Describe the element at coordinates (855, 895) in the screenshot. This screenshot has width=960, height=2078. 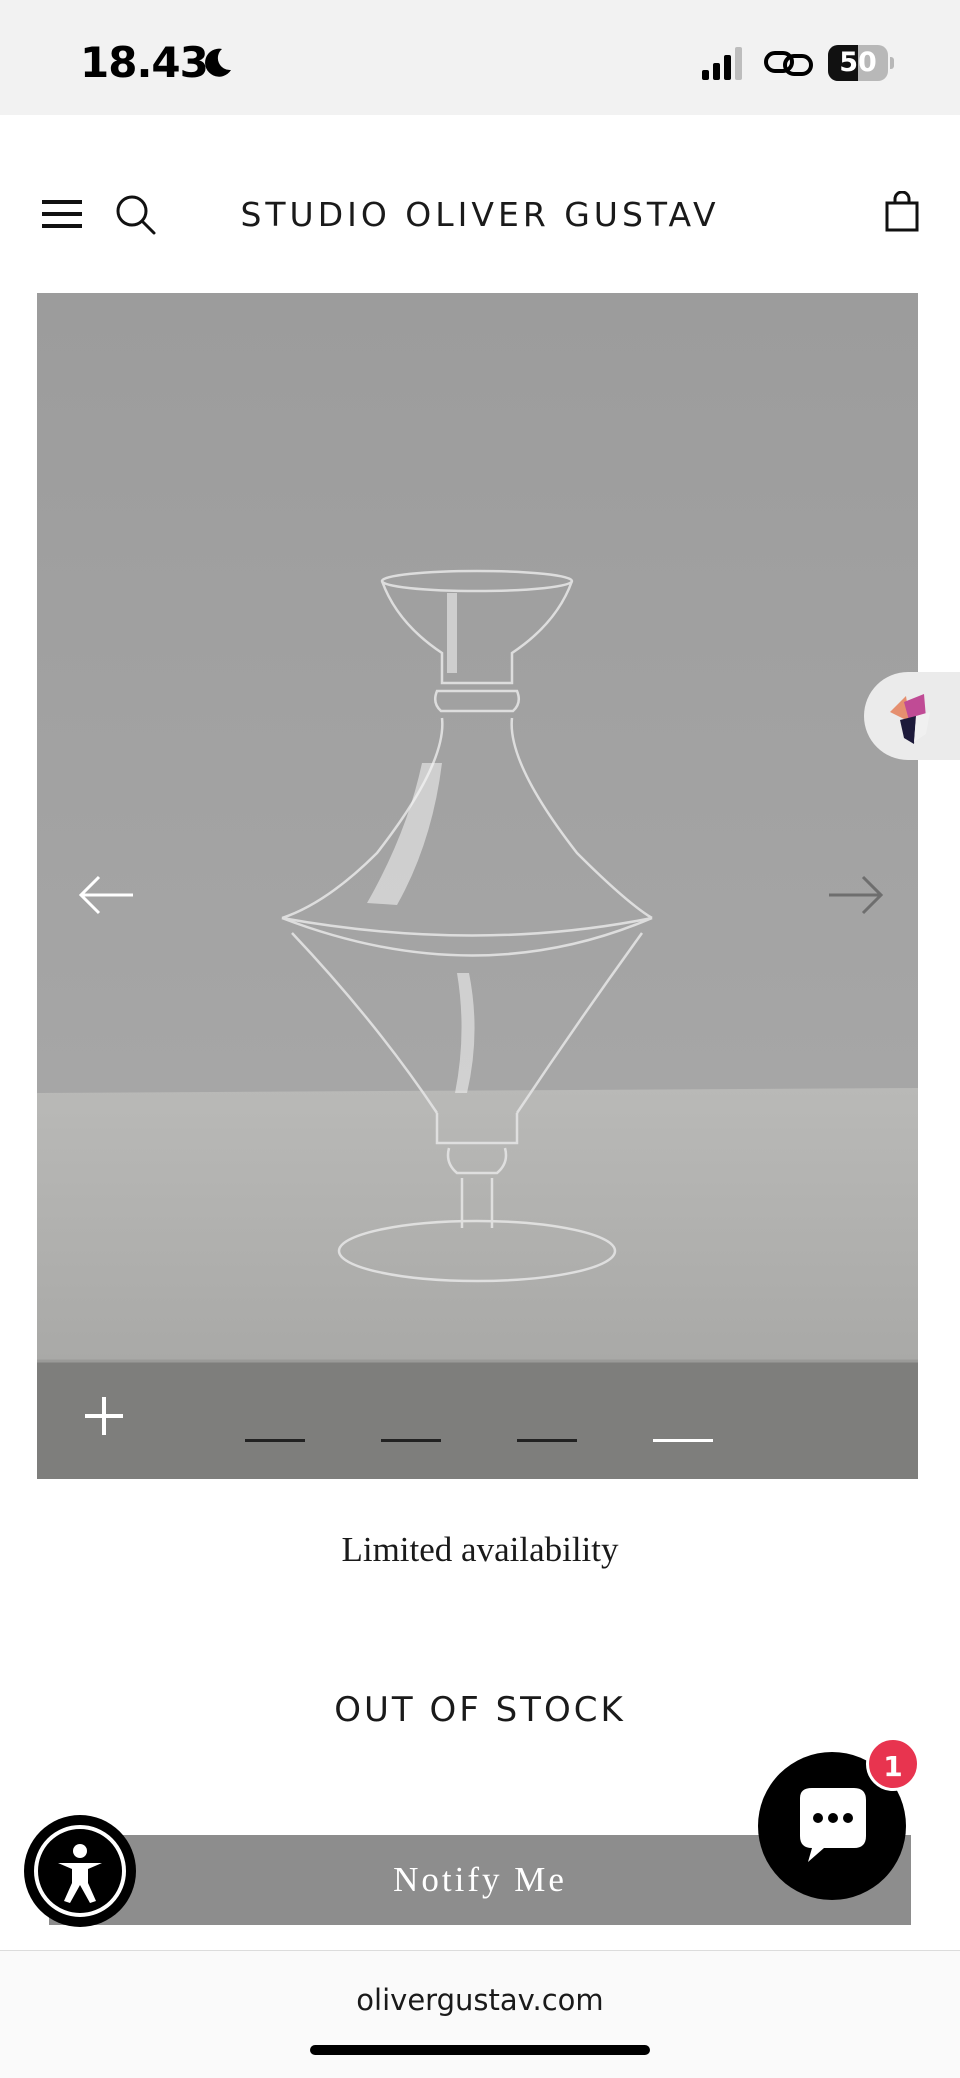
I see `arrow-right-icon` at that location.